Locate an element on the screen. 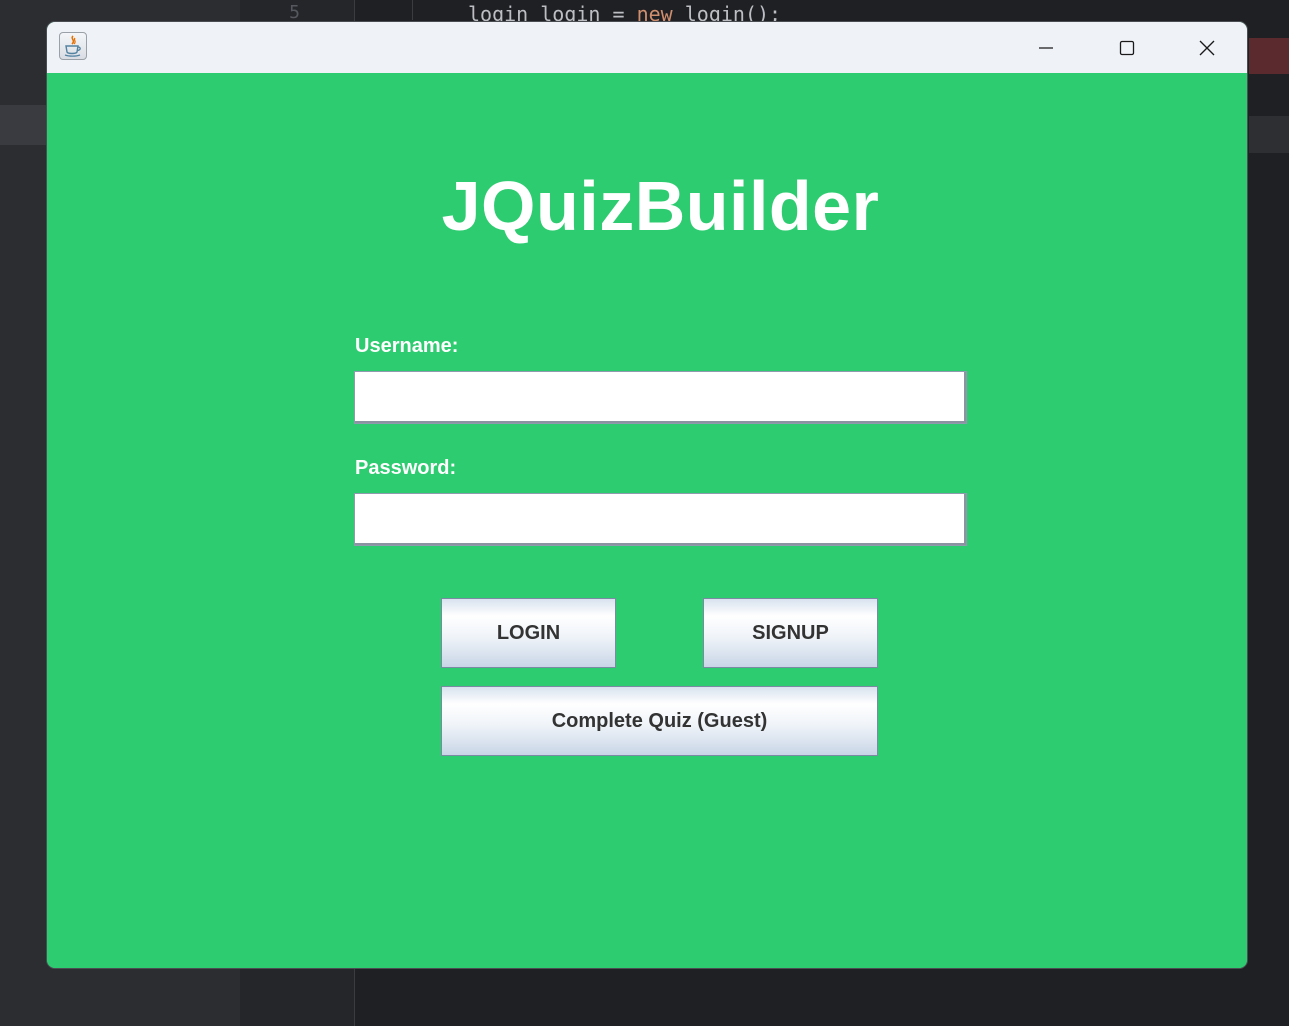  password-label: Password: is located at coordinates (406, 468).